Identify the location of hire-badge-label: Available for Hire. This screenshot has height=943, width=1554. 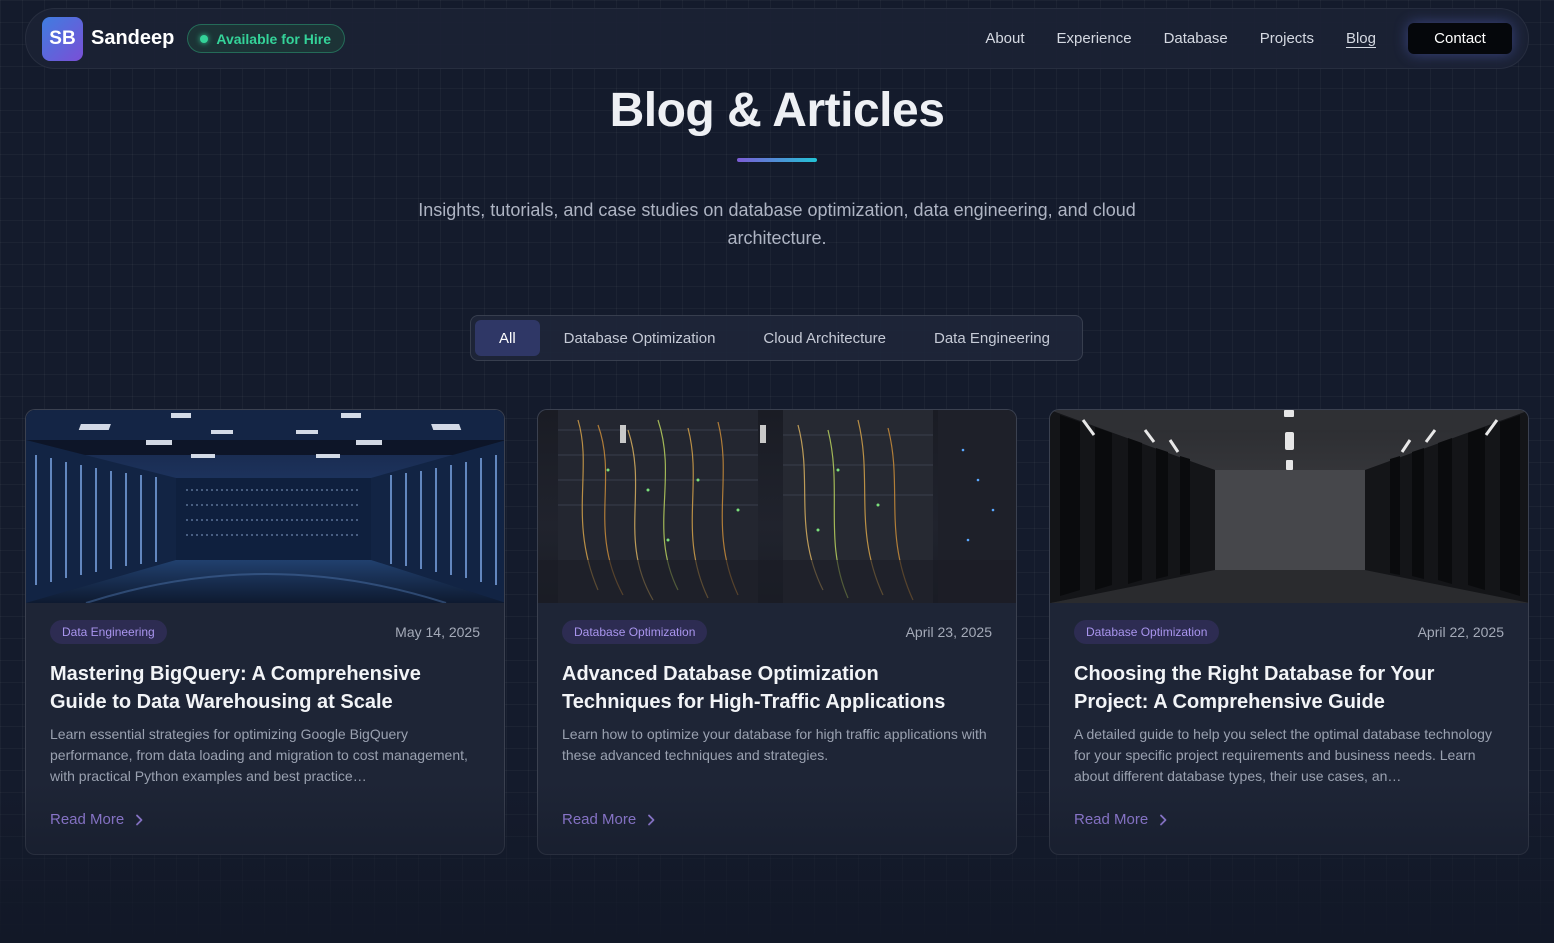
(273, 38).